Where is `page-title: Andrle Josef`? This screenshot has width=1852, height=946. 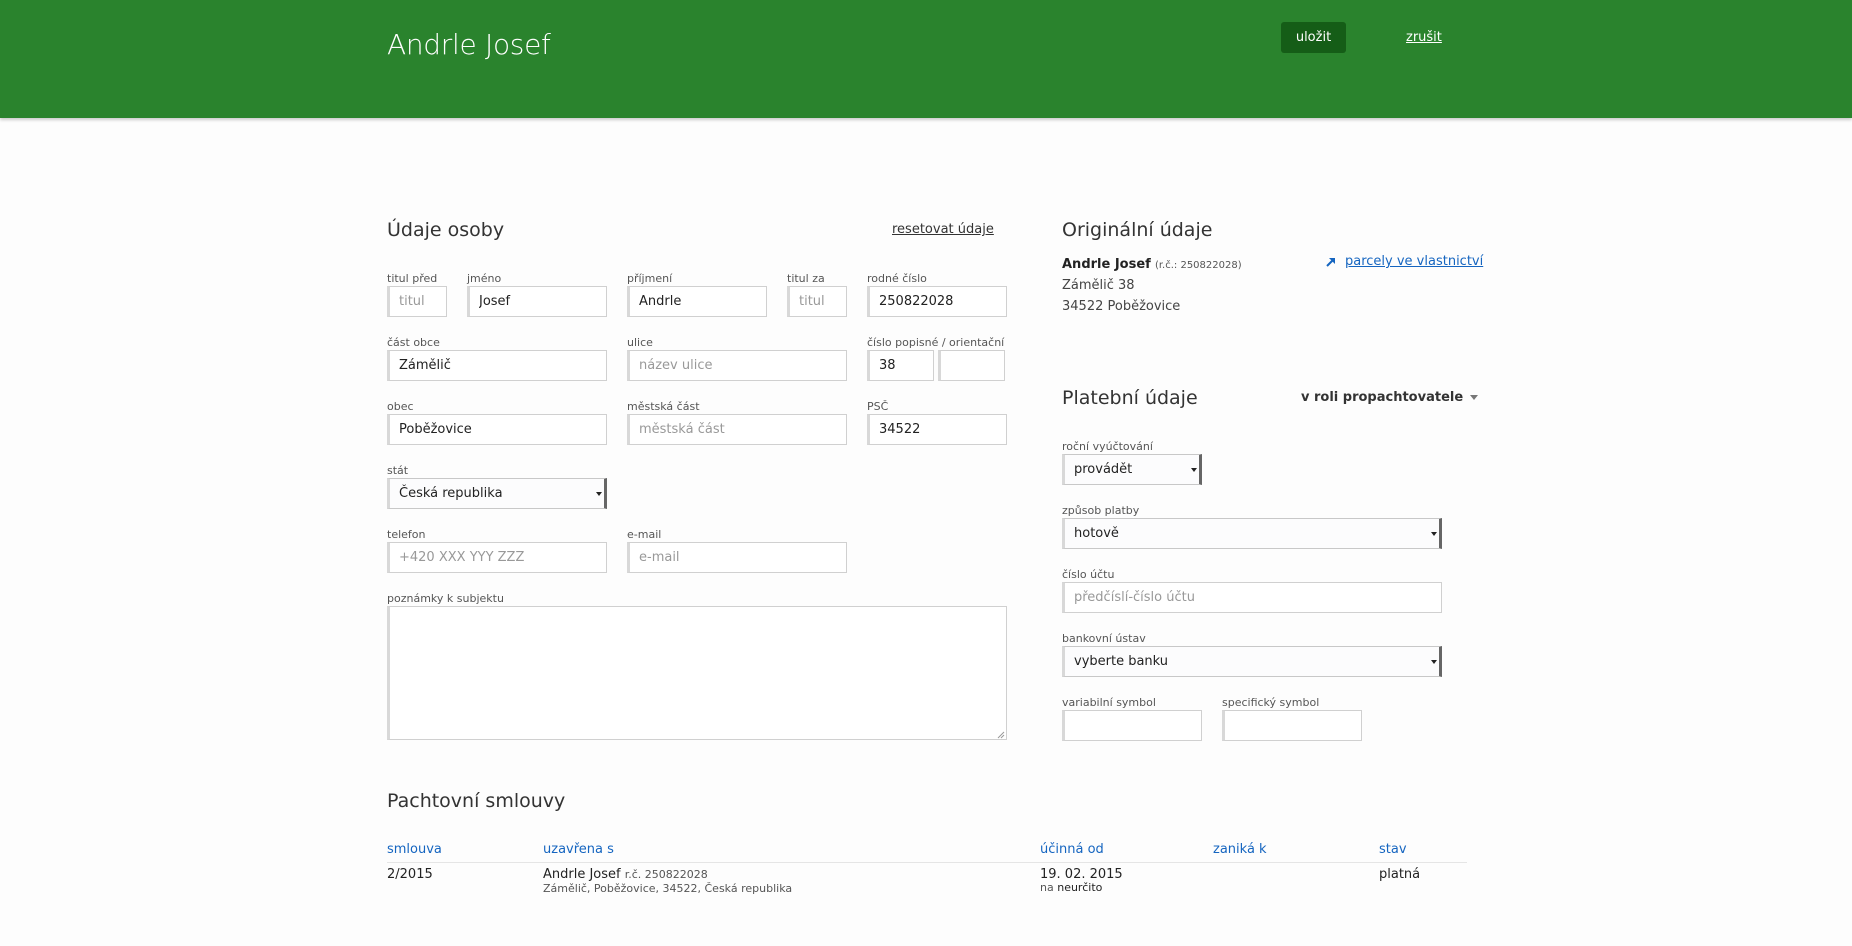 page-title: Andrle Josef is located at coordinates (469, 44).